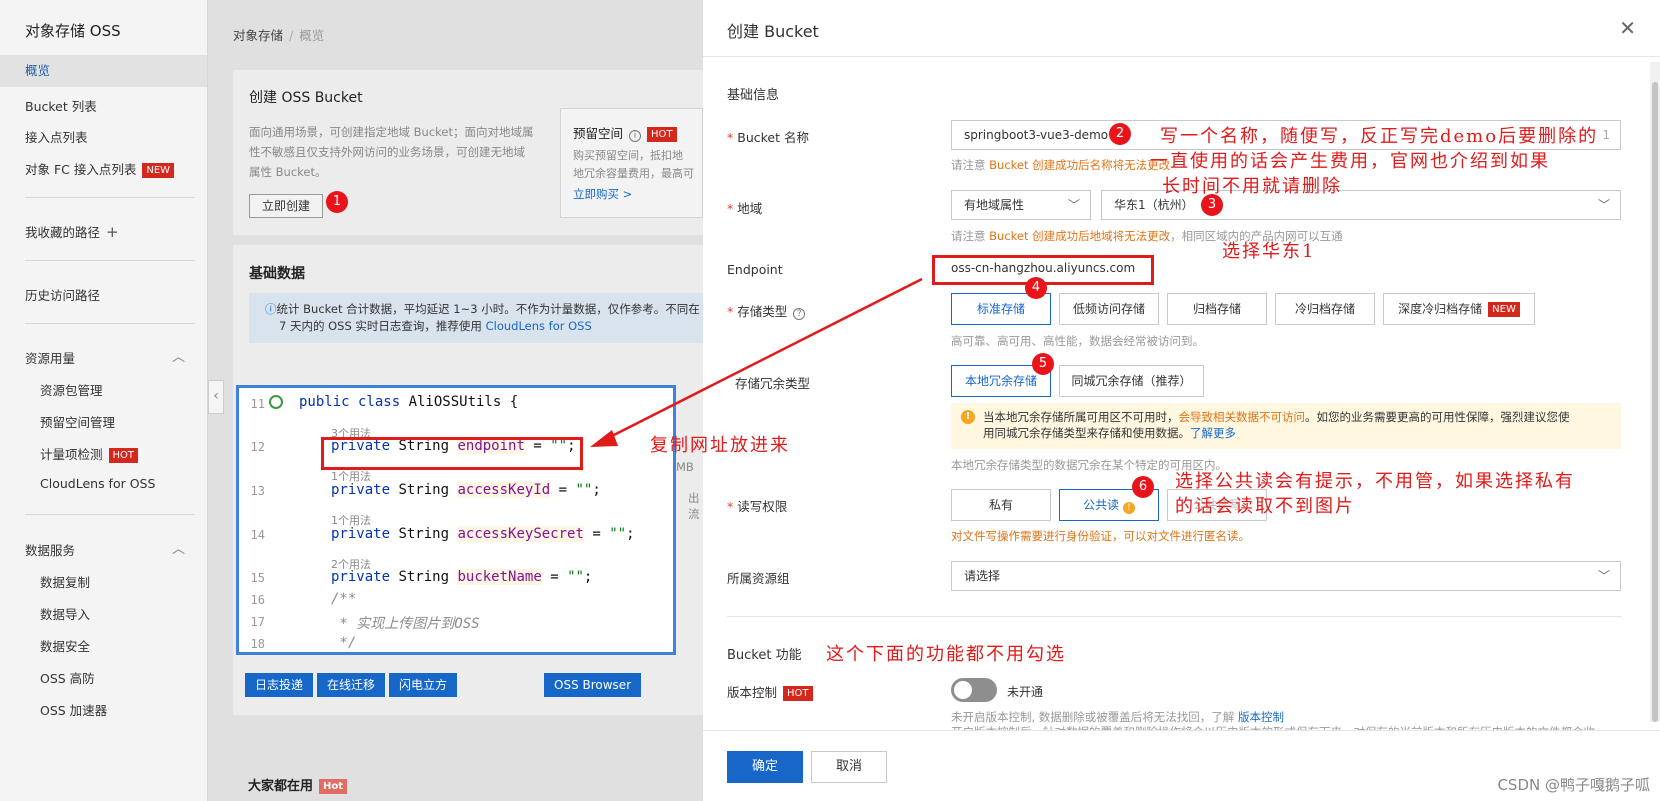 The image size is (1660, 801). I want to click on step-badge: 1, so click(337, 202).